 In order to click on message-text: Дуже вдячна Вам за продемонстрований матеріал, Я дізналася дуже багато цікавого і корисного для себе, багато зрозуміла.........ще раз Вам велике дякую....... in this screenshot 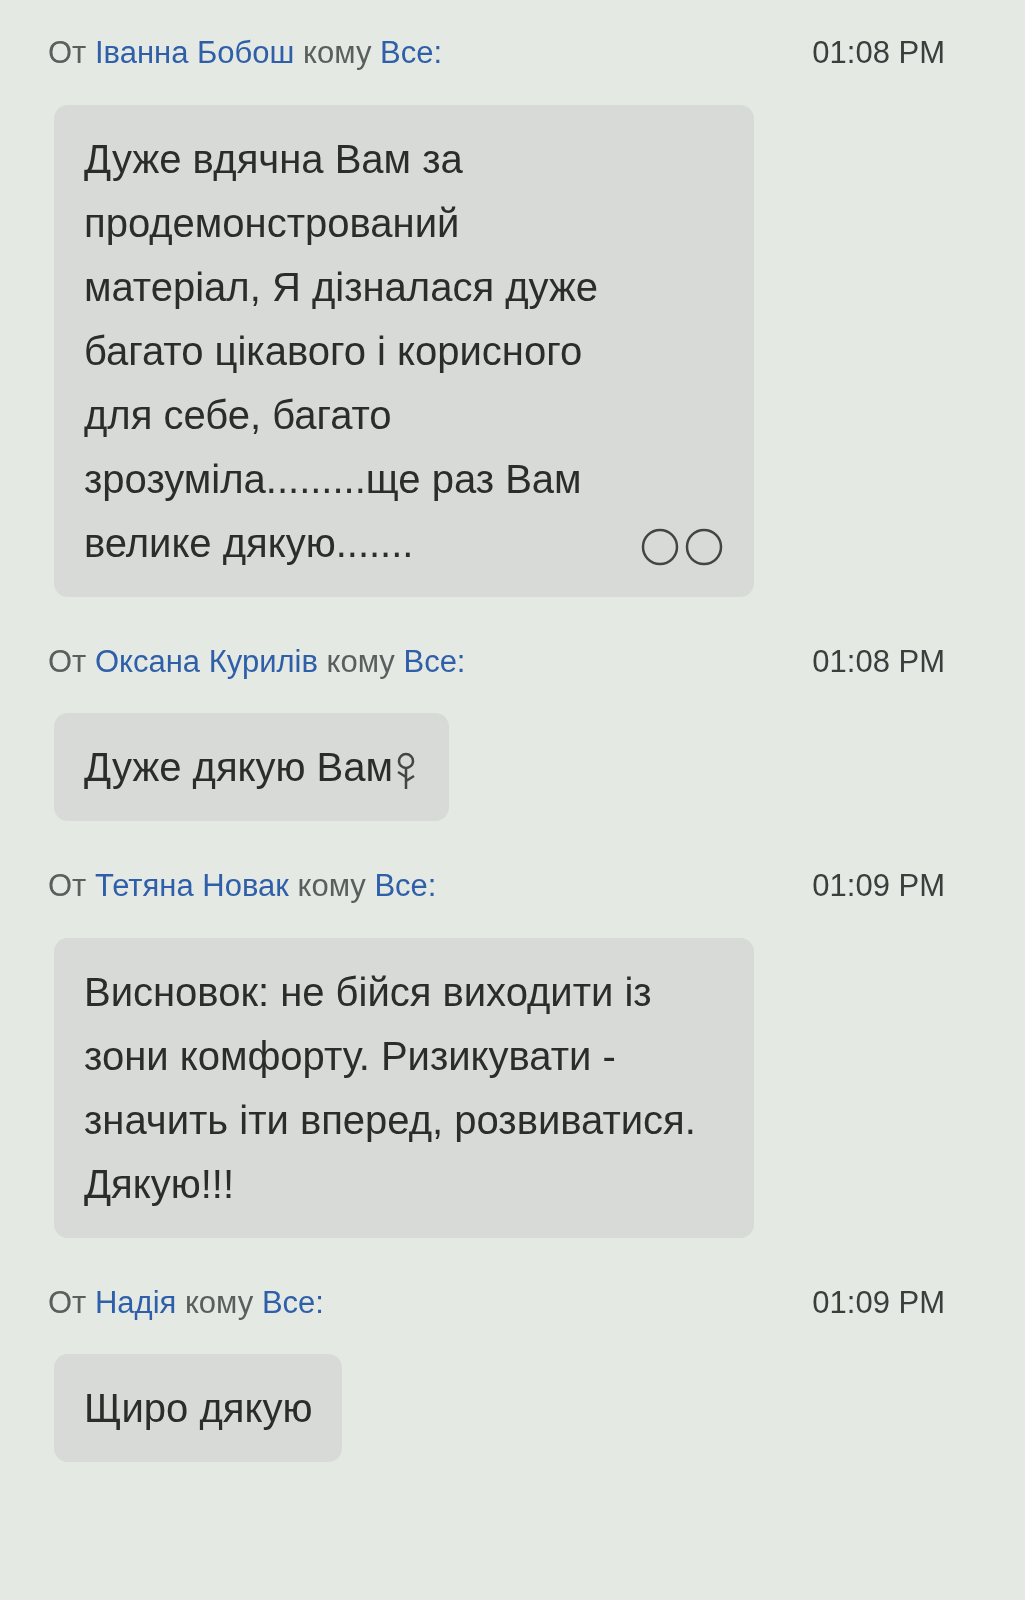, I will do `click(341, 351)`.